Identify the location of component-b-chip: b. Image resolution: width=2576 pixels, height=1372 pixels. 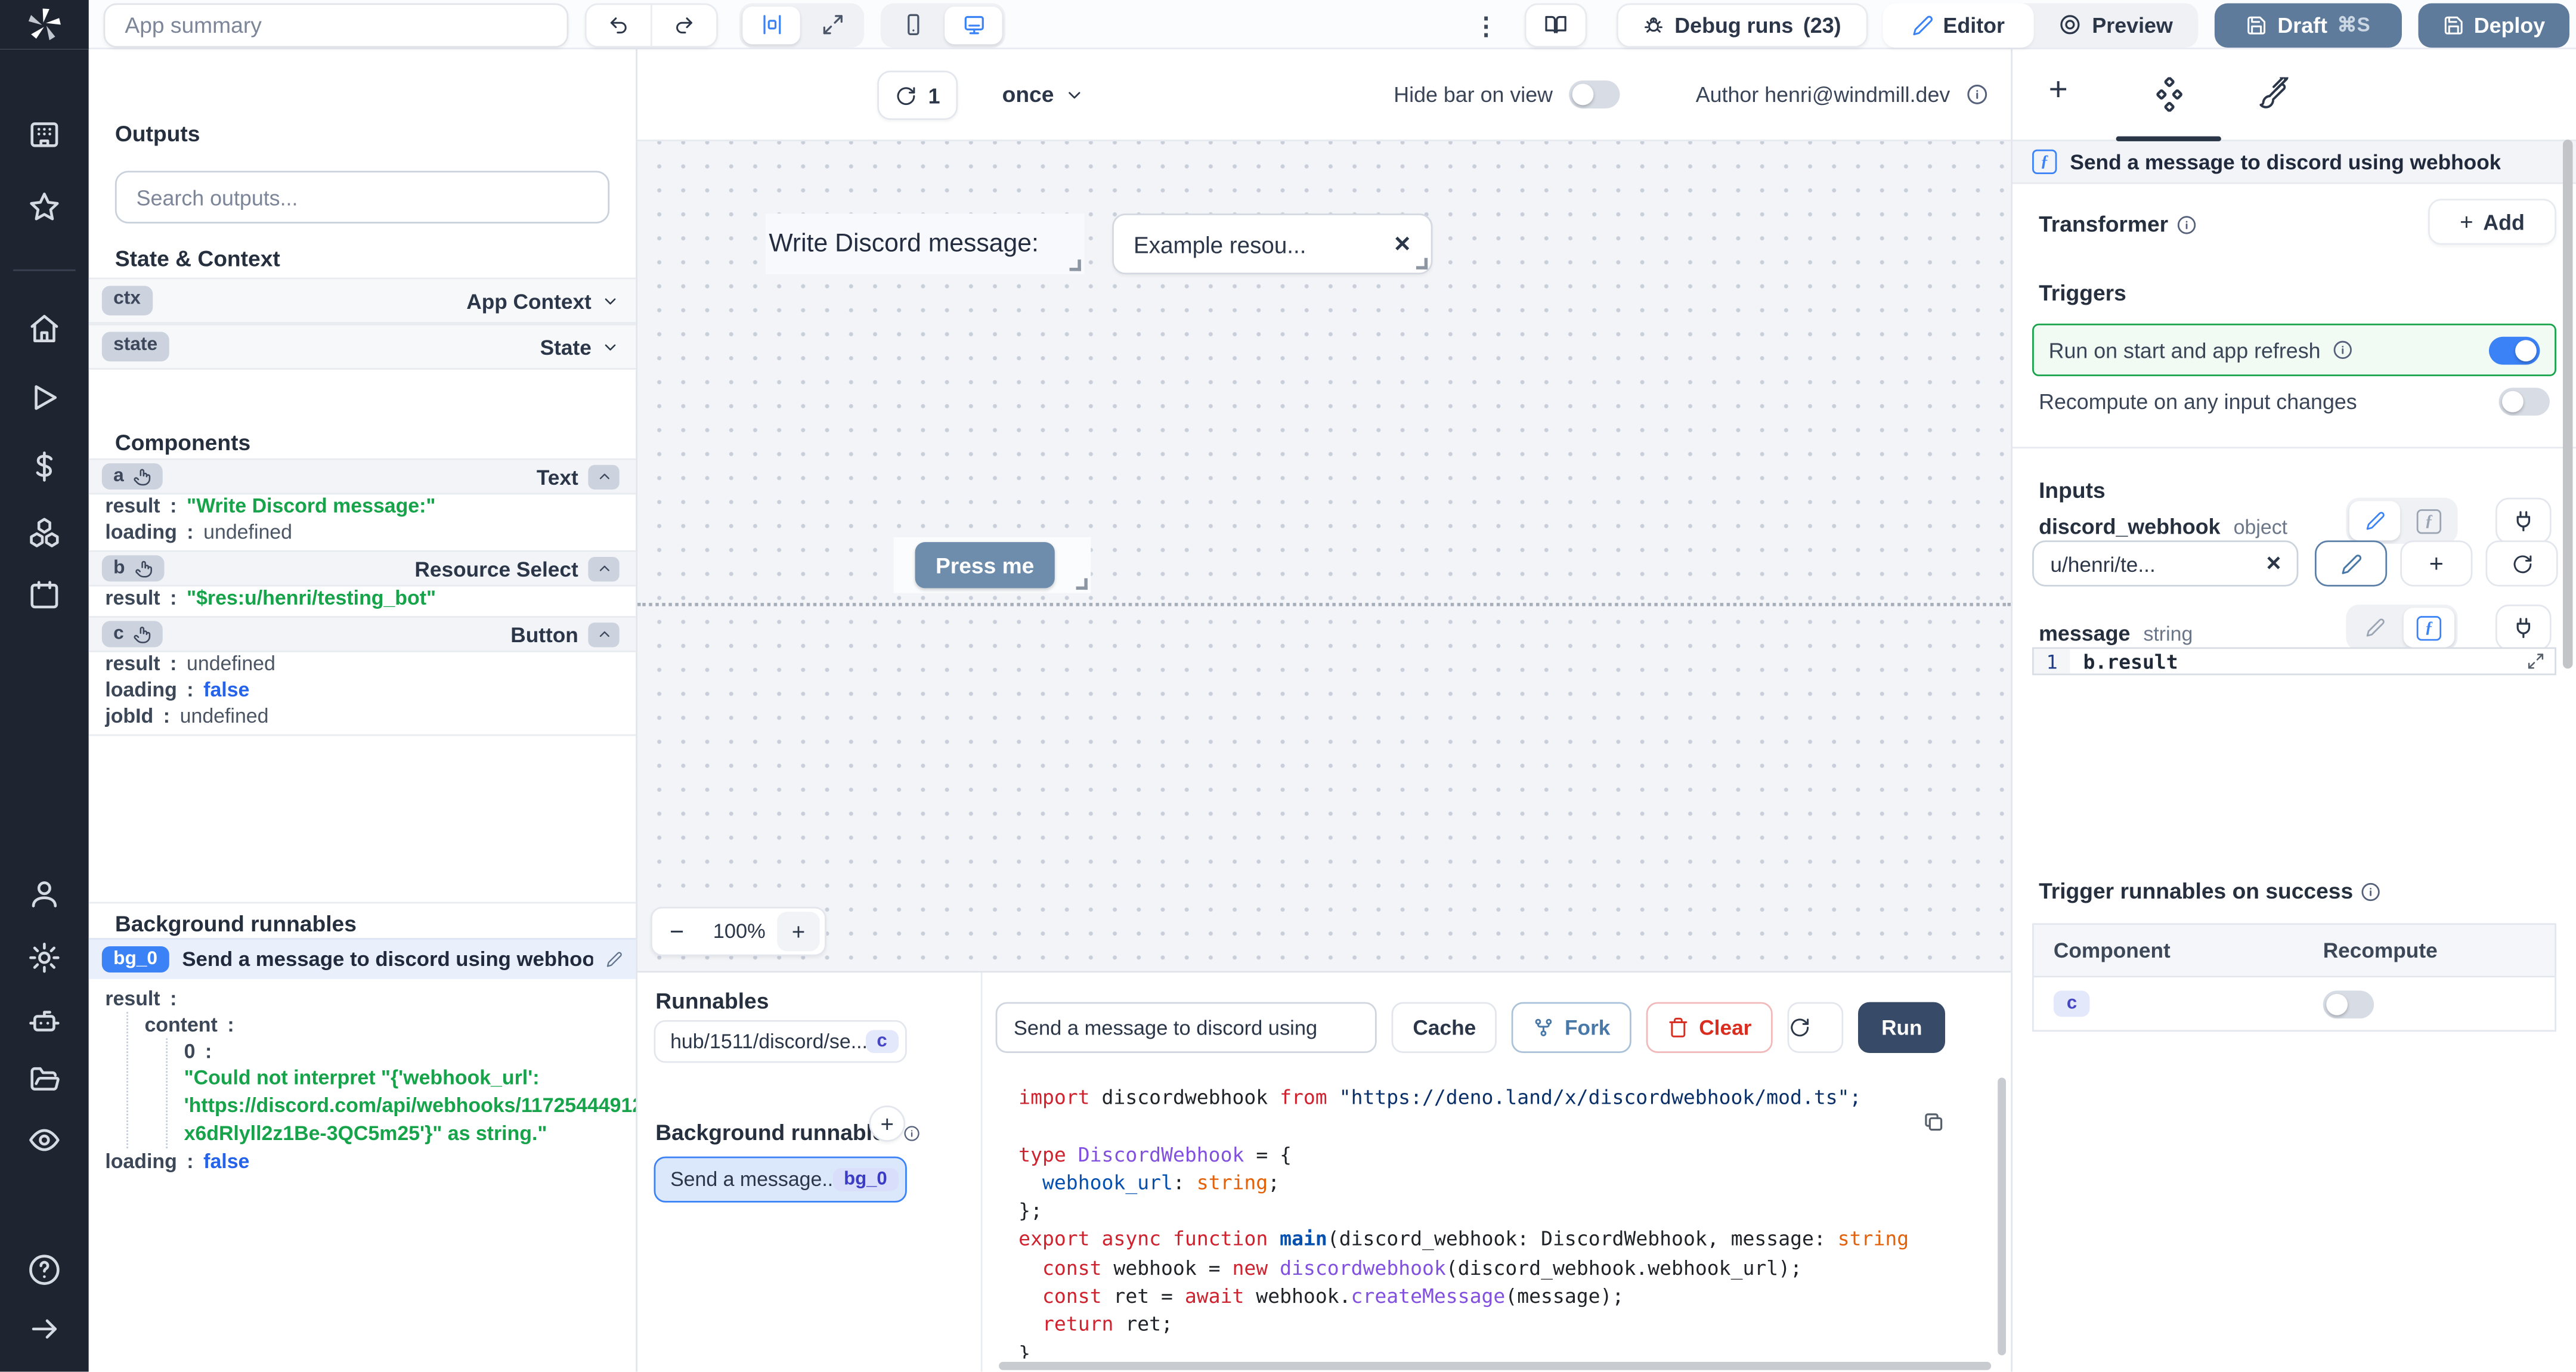
(133, 568).